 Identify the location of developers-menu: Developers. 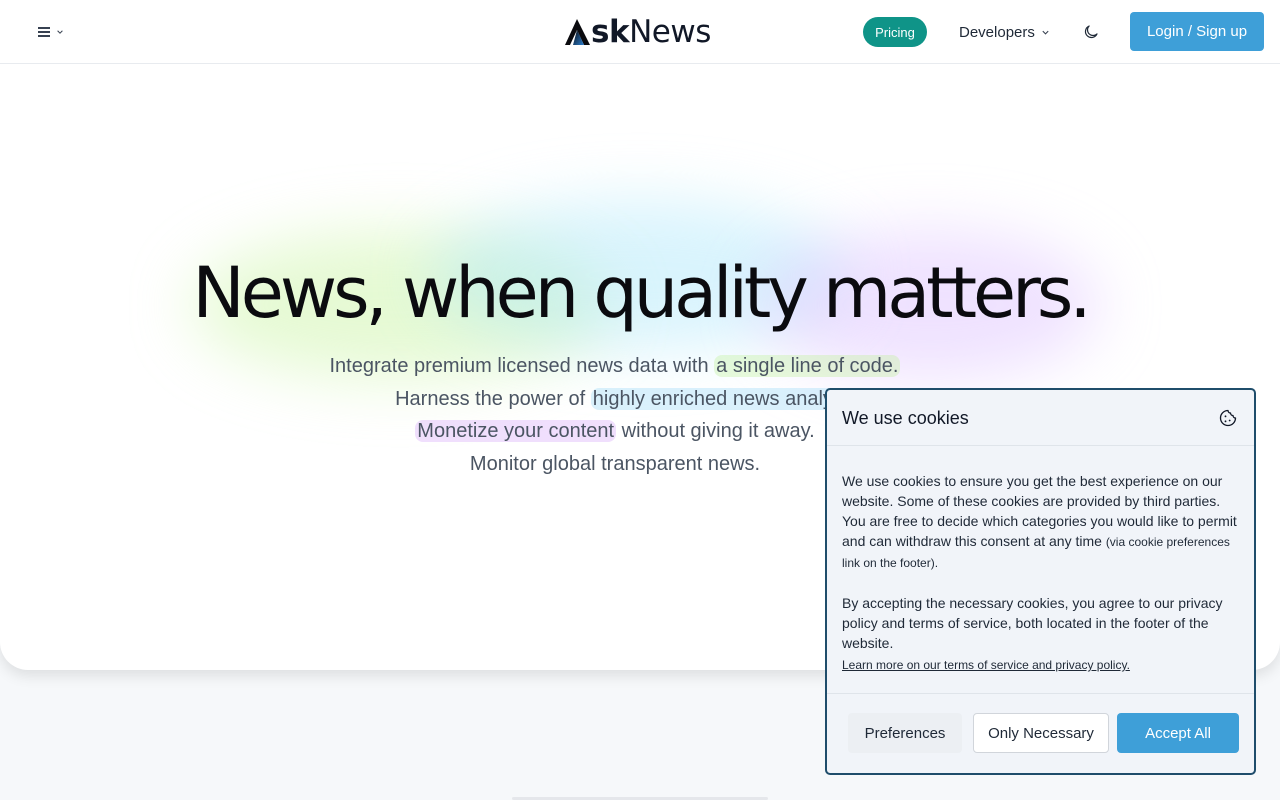
(1004, 32).